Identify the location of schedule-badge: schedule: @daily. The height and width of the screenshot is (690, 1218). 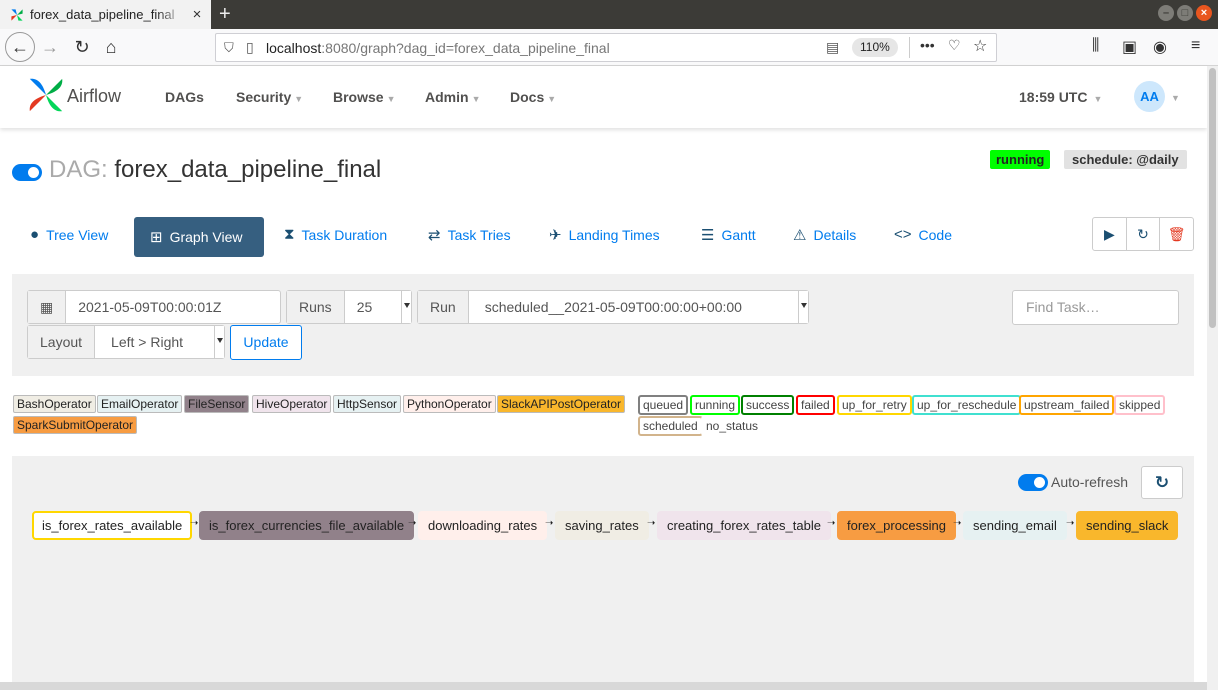
(1125, 159).